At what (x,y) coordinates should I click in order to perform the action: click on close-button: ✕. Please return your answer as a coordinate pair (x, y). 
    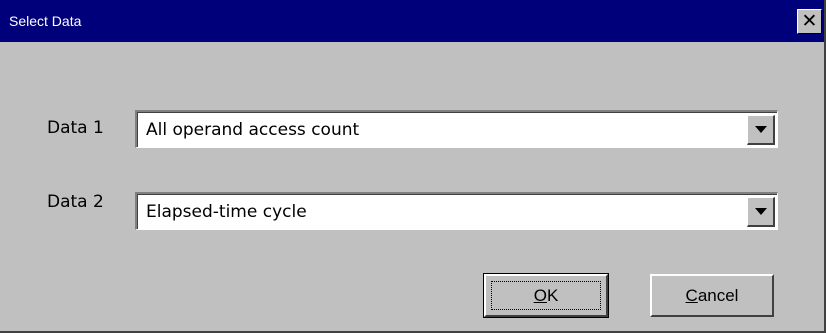
    Looking at the image, I should click on (809, 21).